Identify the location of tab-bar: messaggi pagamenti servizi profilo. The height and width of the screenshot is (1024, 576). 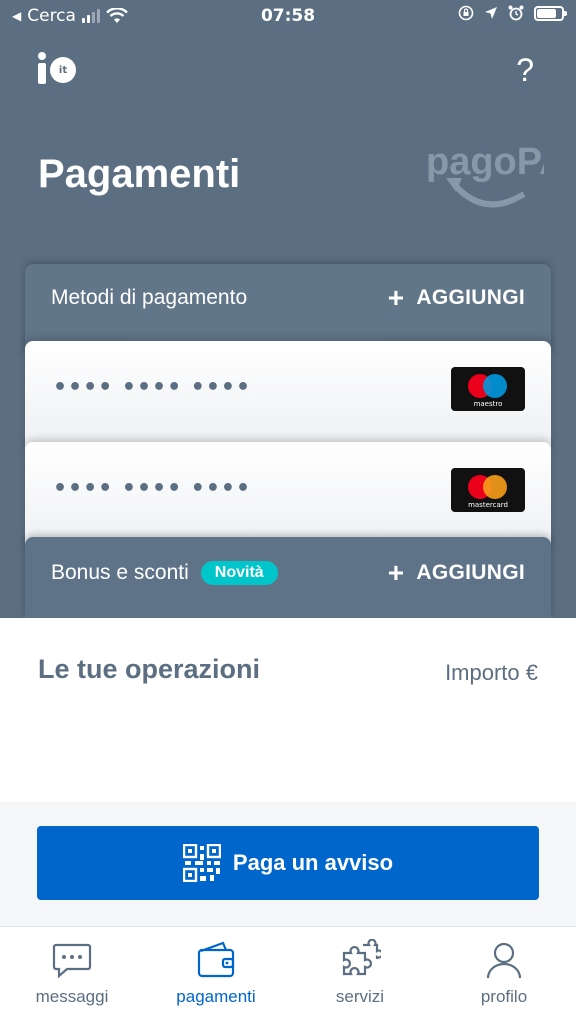
(288, 975).